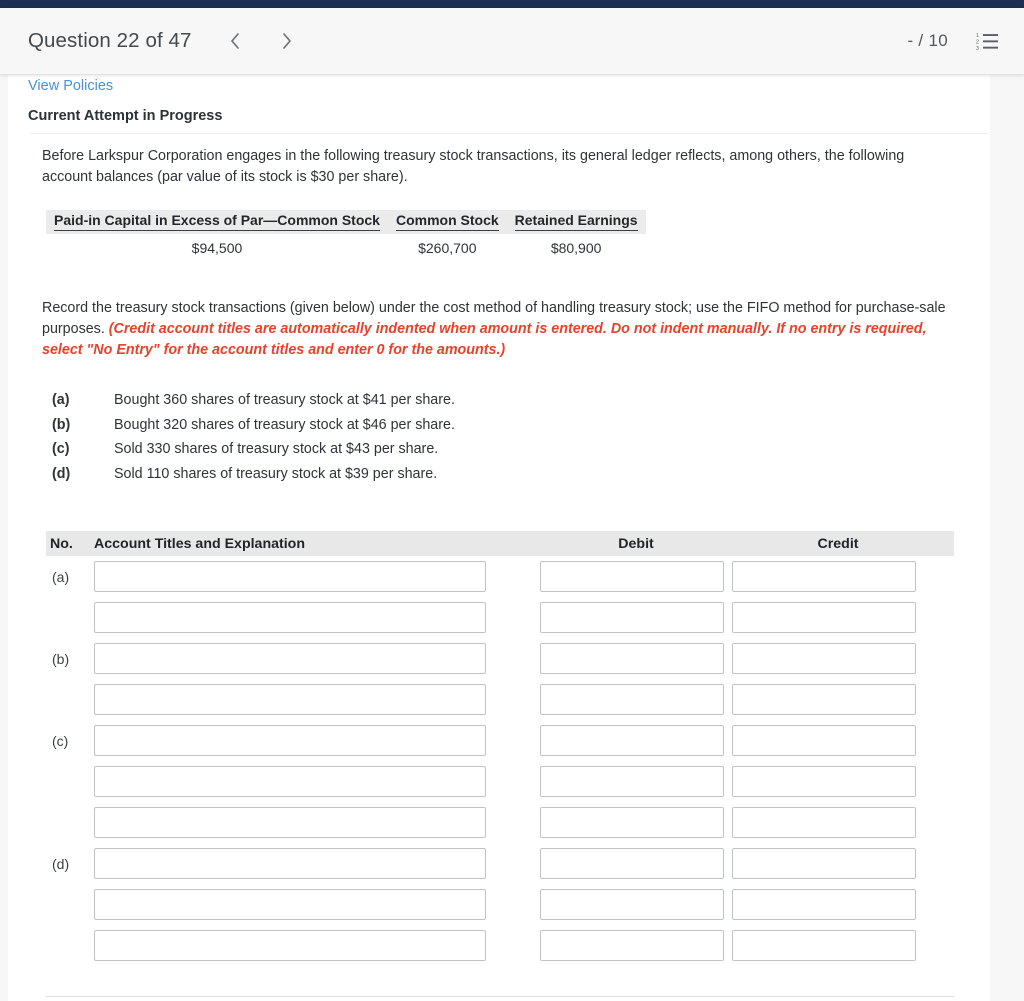 This screenshot has height=1001, width=1024. What do you see at coordinates (987, 41) in the screenshot?
I see `numbered-list-icon: 1 2 3` at bounding box center [987, 41].